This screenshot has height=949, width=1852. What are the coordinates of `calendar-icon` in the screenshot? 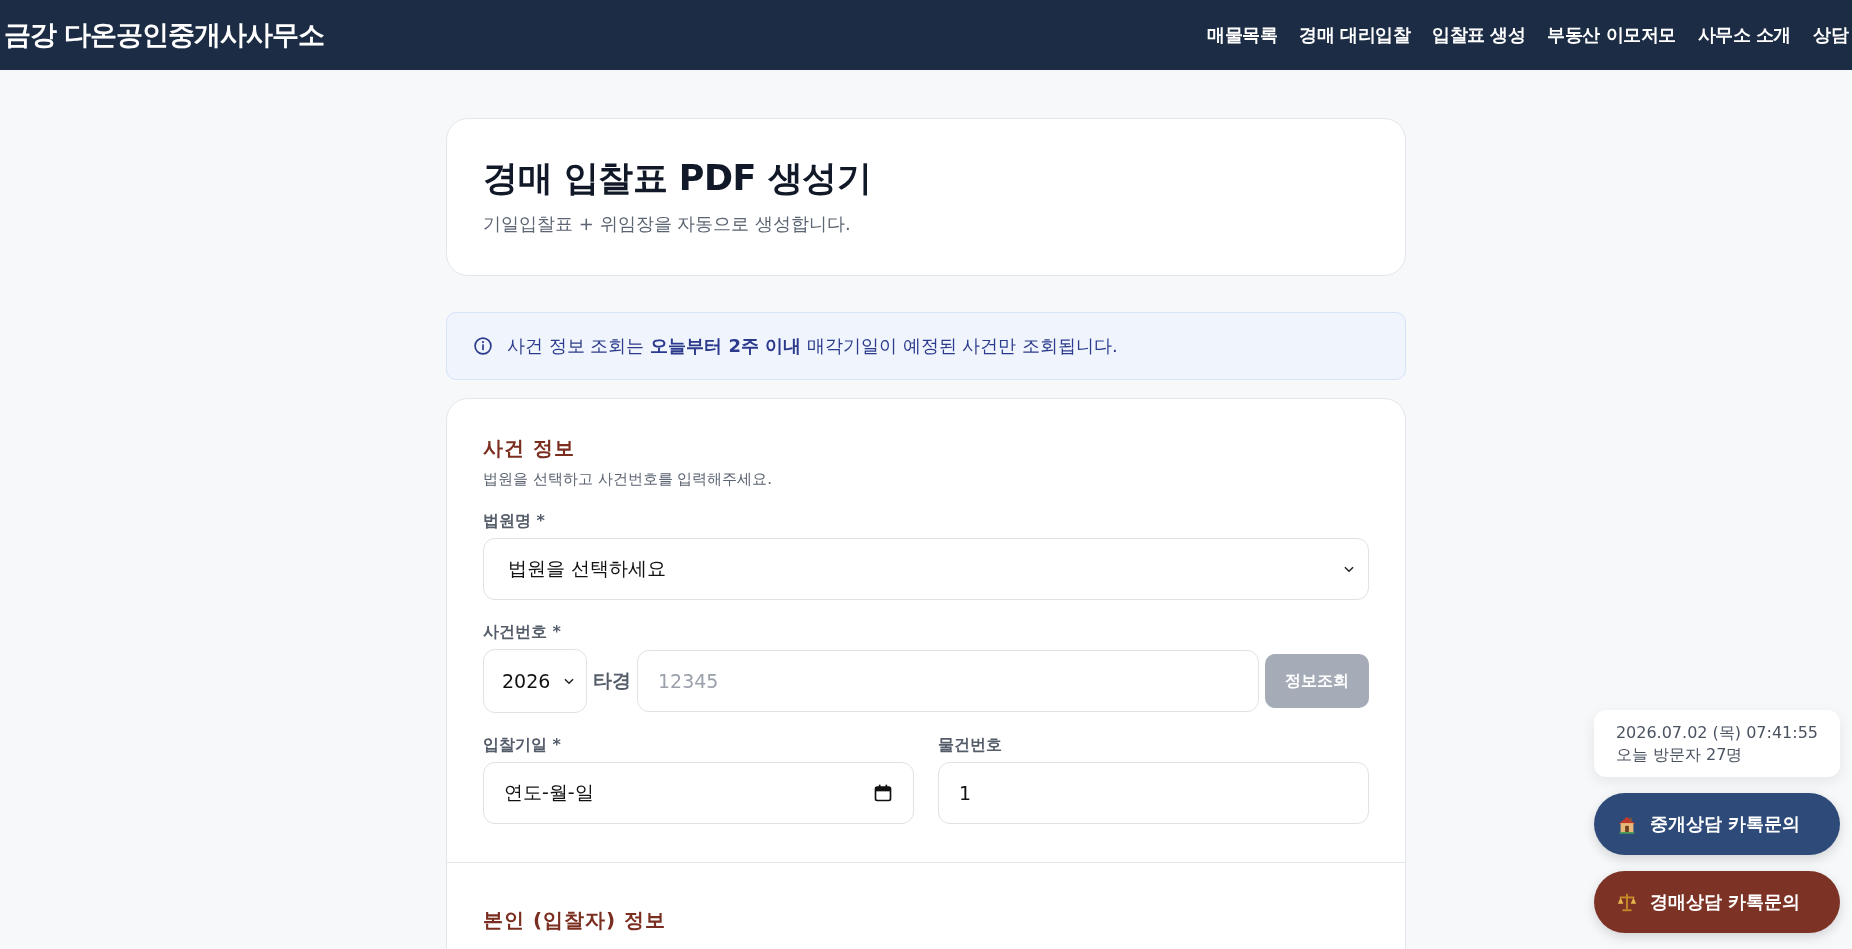 It's located at (883, 793).